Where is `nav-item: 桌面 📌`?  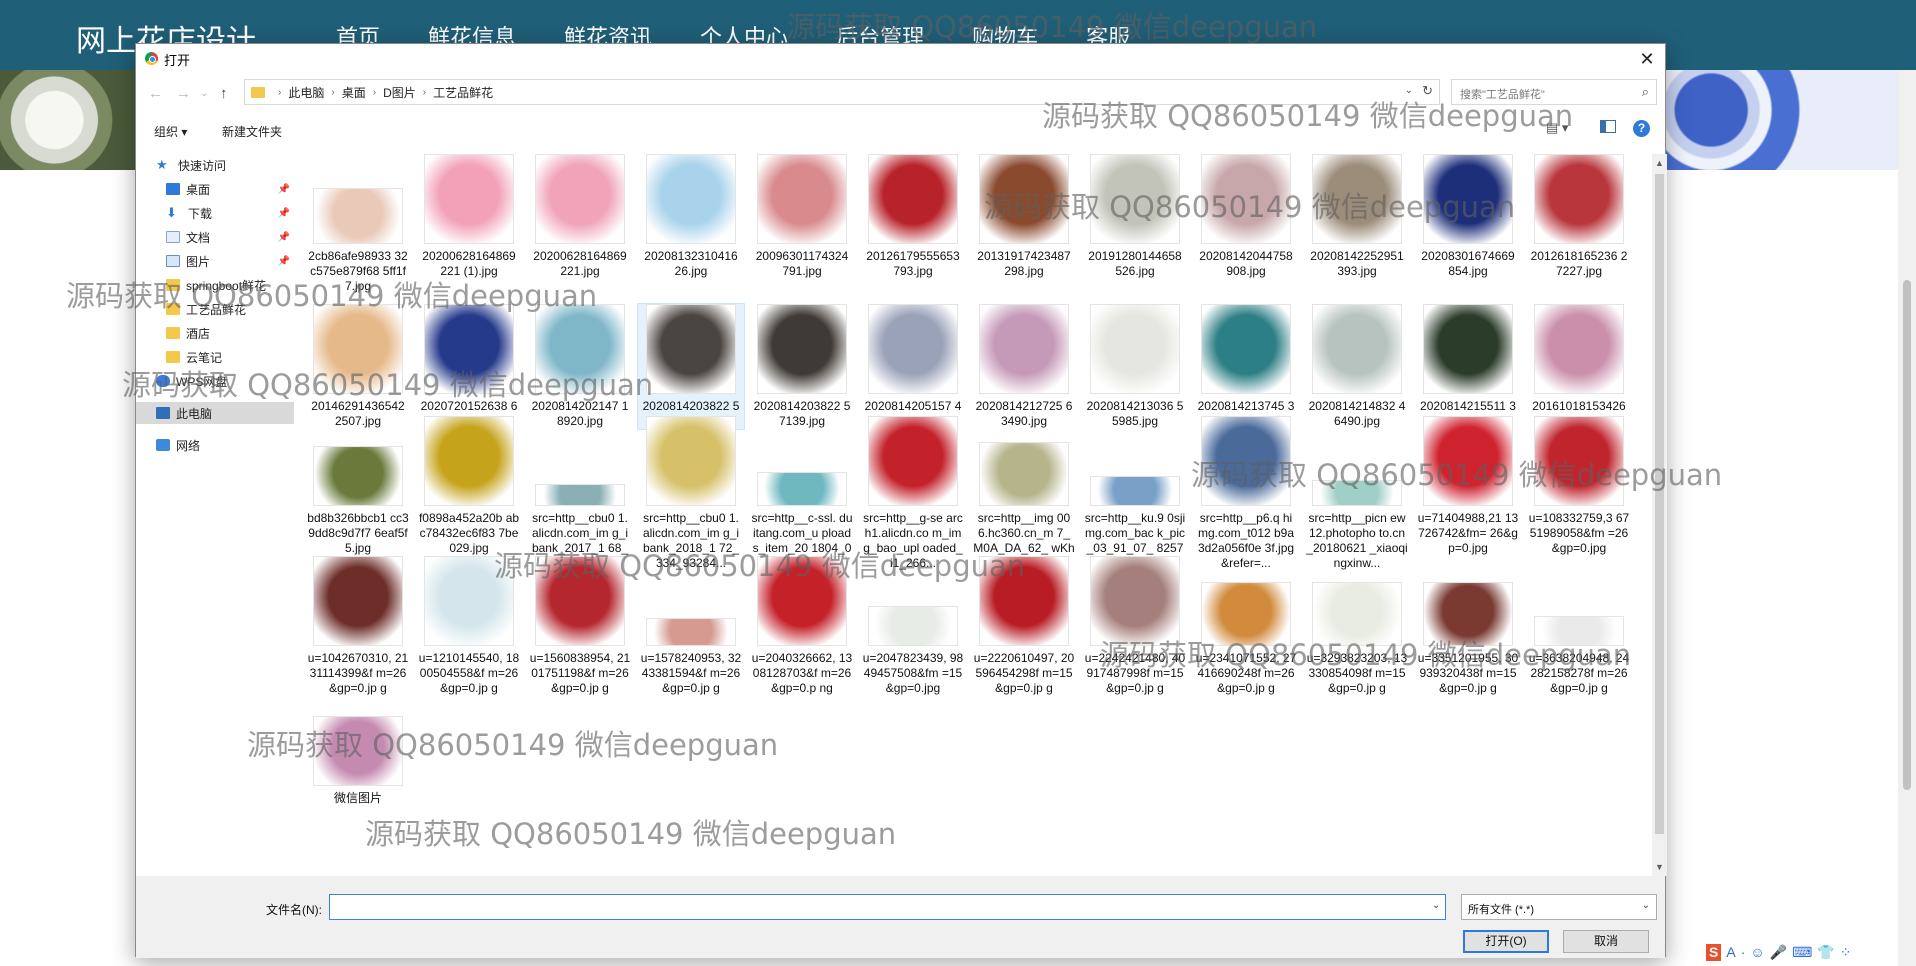
nav-item: 桌面 📌 is located at coordinates (215, 189).